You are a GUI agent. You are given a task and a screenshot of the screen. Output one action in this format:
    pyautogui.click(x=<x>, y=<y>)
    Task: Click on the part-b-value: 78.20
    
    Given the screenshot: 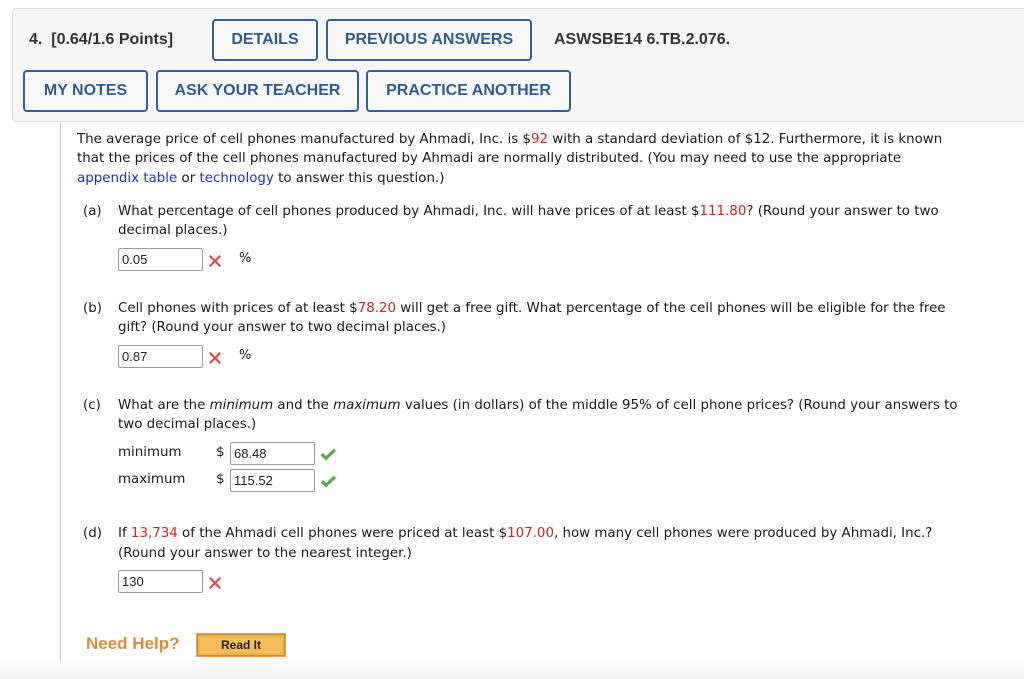 What is the action you would take?
    pyautogui.click(x=377, y=308)
    